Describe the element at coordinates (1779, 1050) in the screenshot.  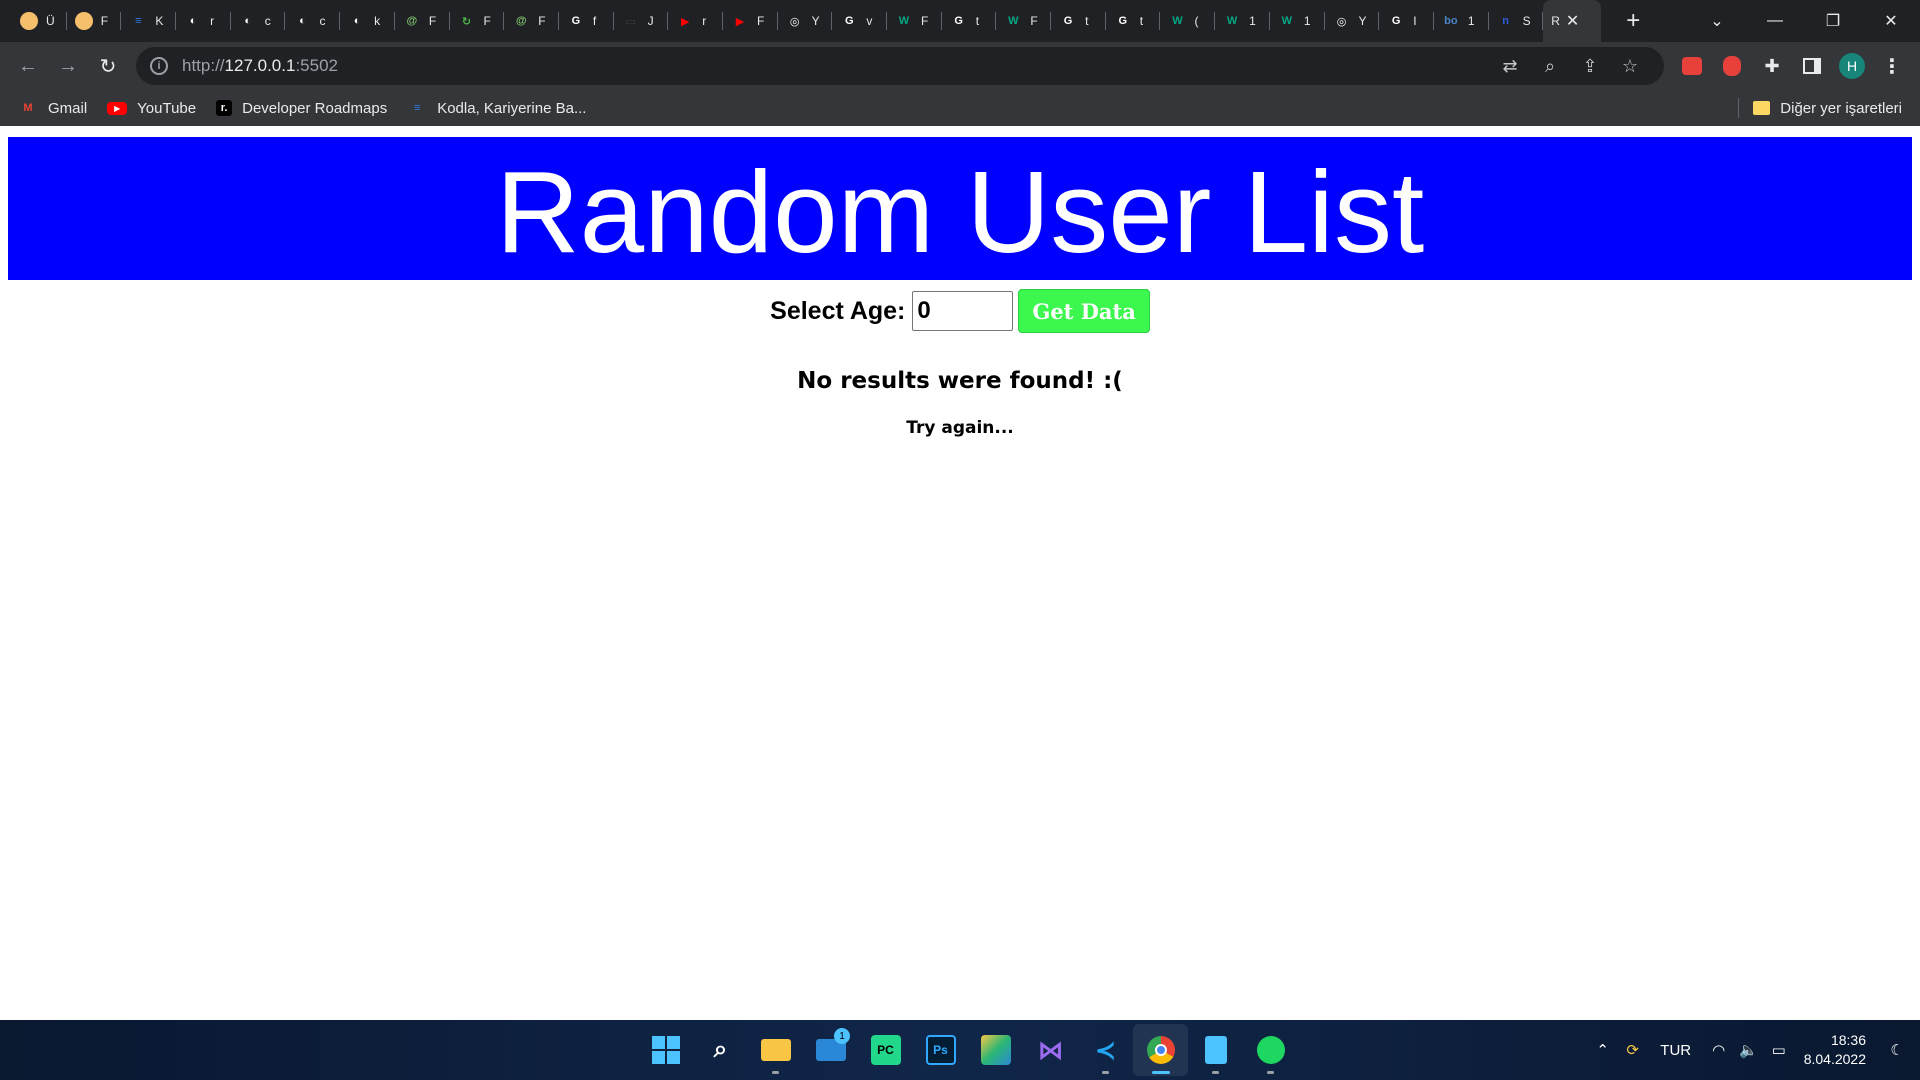
I see `battery-icon: ▭` at that location.